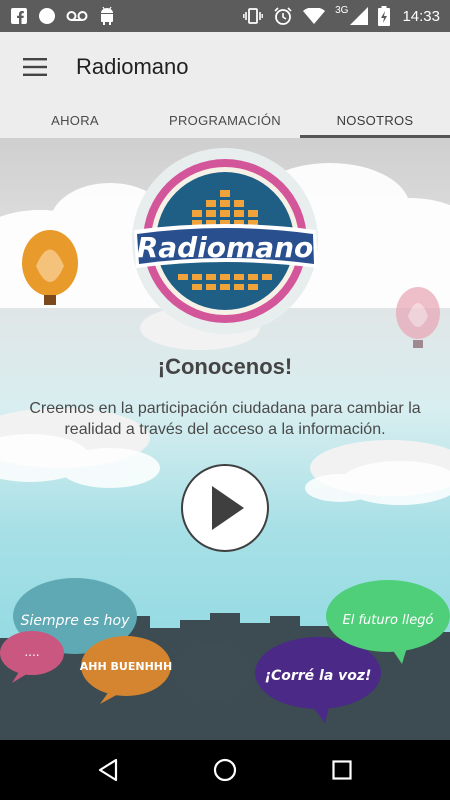  I want to click on status-bar: 3G 14:33, so click(225, 16).